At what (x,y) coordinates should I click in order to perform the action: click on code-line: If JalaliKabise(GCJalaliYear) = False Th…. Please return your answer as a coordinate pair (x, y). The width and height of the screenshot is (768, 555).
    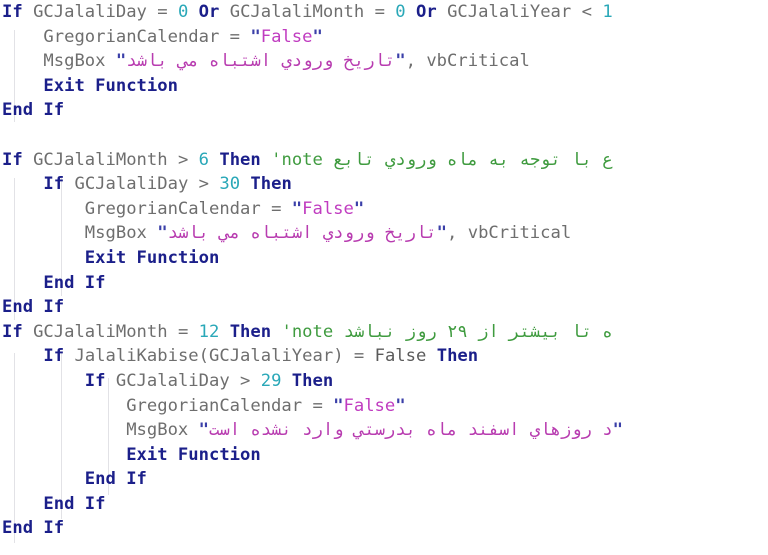
    Looking at the image, I should click on (384, 356).